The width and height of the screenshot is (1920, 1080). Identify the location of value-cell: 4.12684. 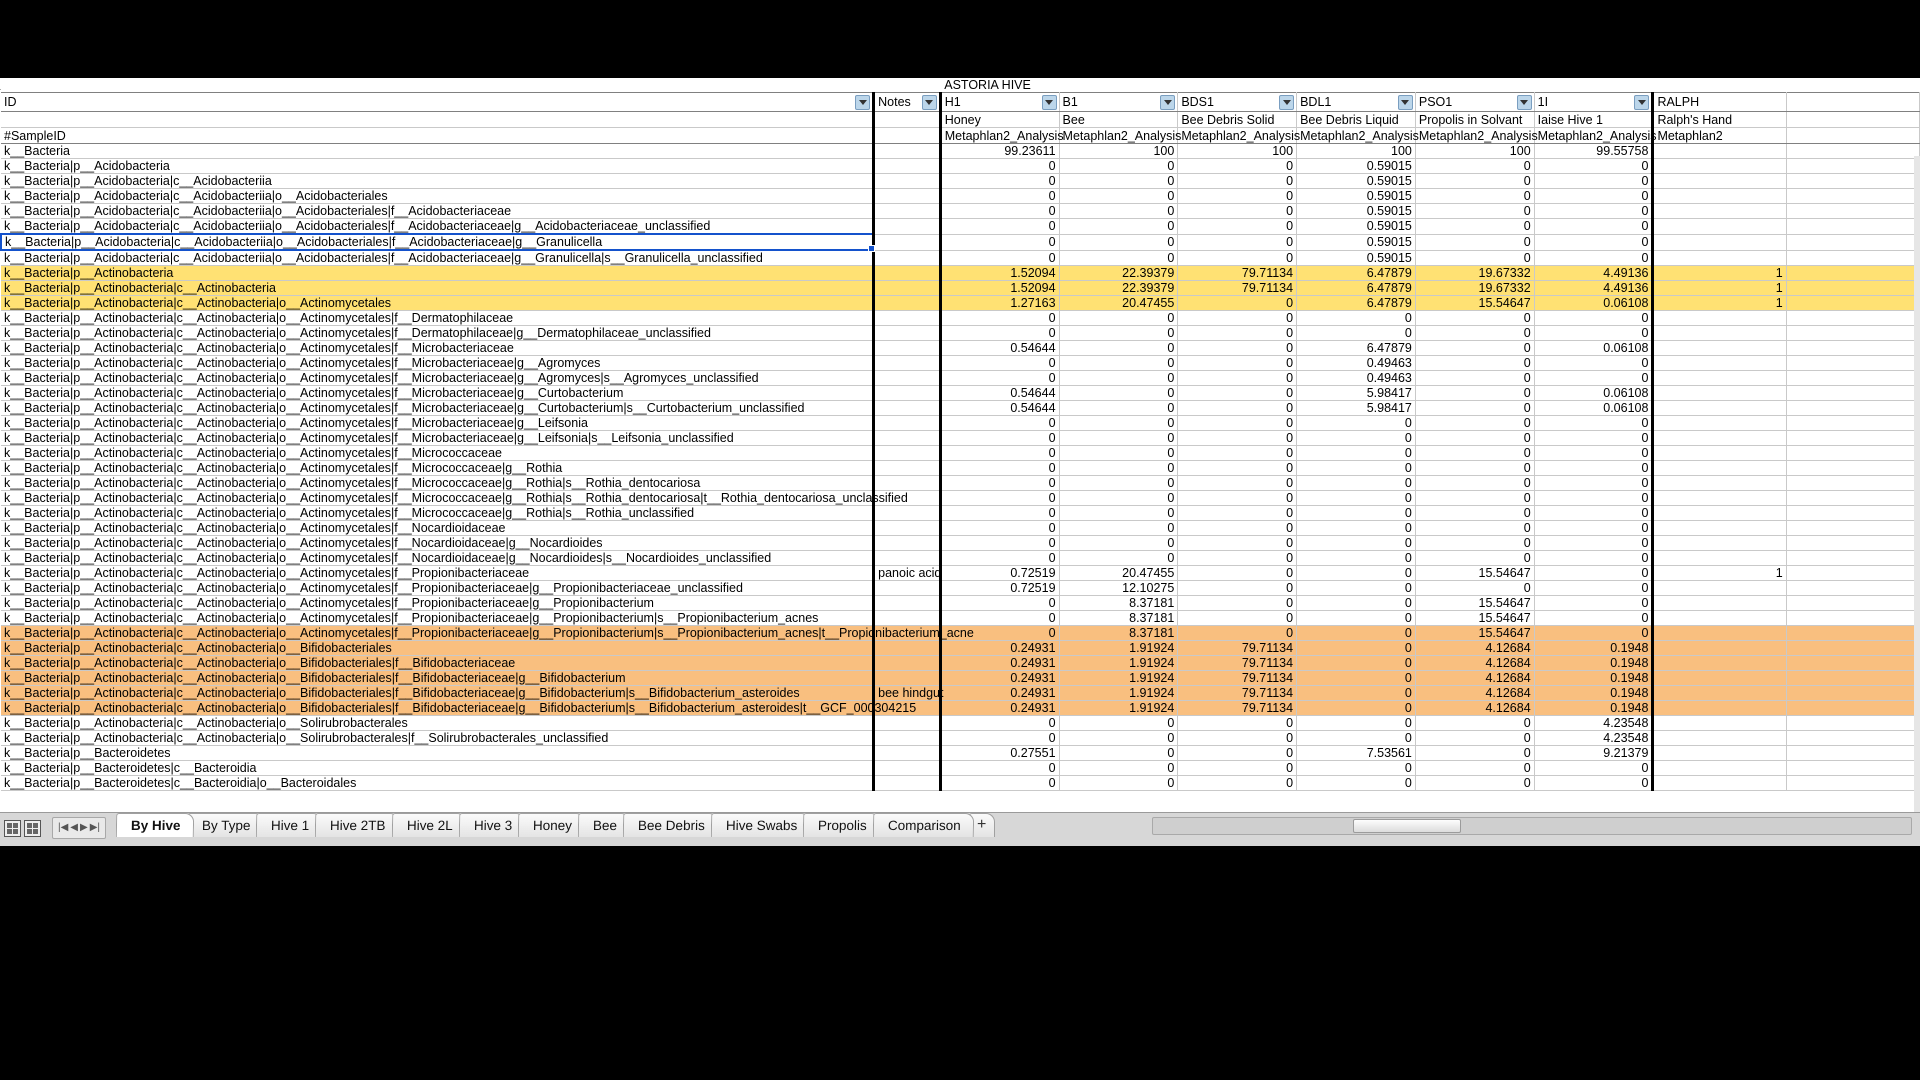
(1475, 648).